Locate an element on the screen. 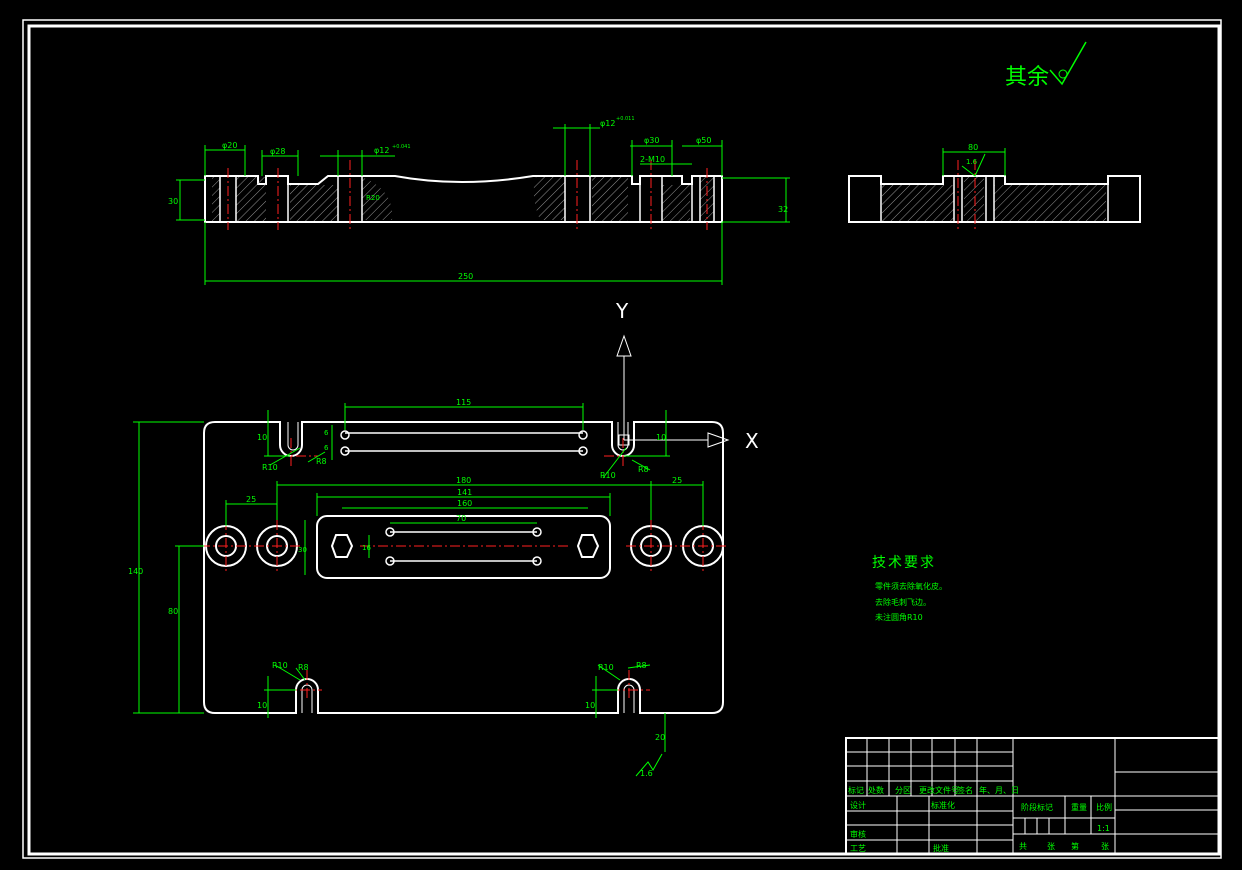  surface-note: 其余 is located at coordinates (1027, 77).